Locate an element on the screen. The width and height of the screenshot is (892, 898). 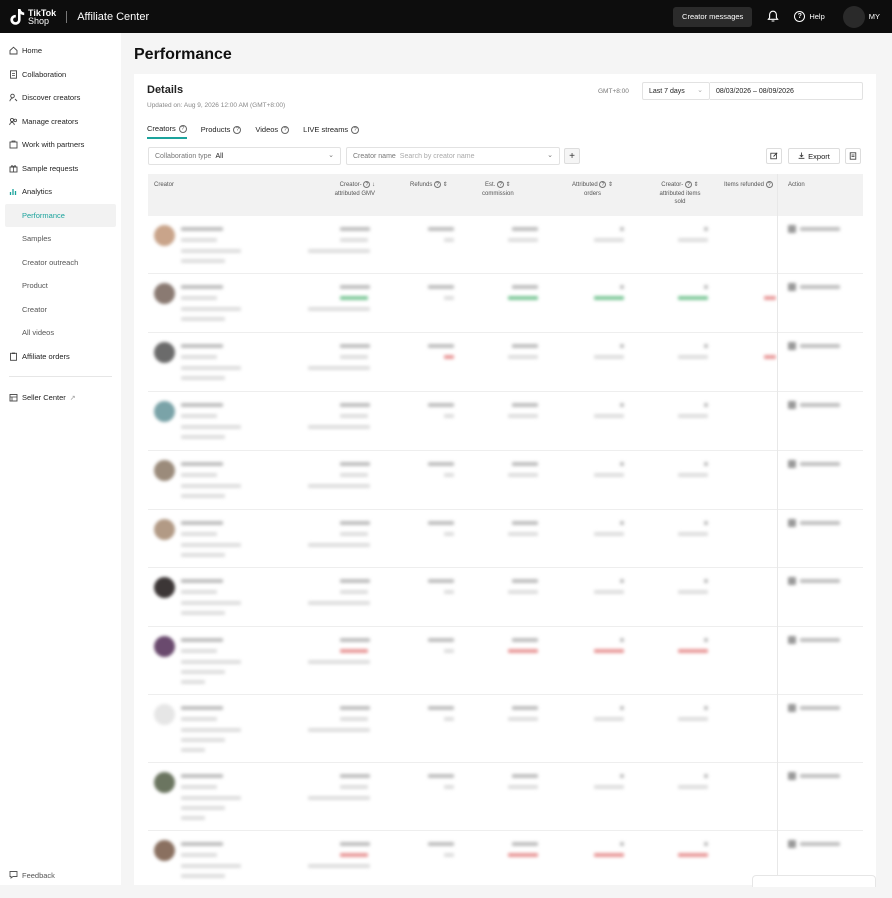
sidebar-item-analytics: Analytics is located at coordinates (60, 192).